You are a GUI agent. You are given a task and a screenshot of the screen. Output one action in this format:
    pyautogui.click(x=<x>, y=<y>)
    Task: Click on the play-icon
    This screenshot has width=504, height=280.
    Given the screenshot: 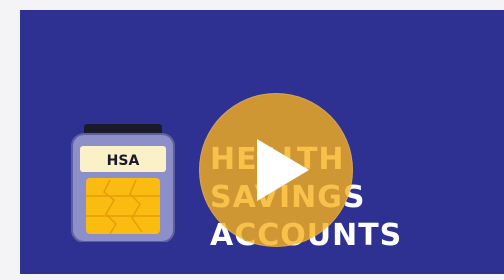 What is the action you would take?
    pyautogui.click(x=283, y=170)
    